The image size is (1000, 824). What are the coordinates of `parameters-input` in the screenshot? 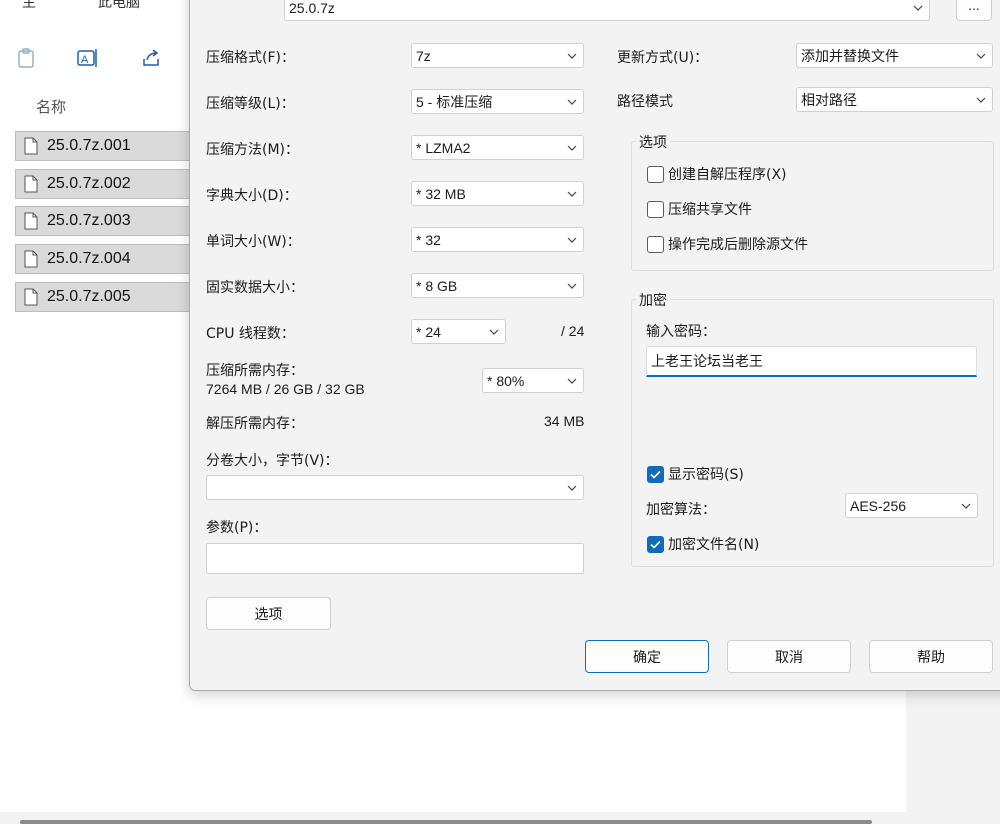 It's located at (395, 558).